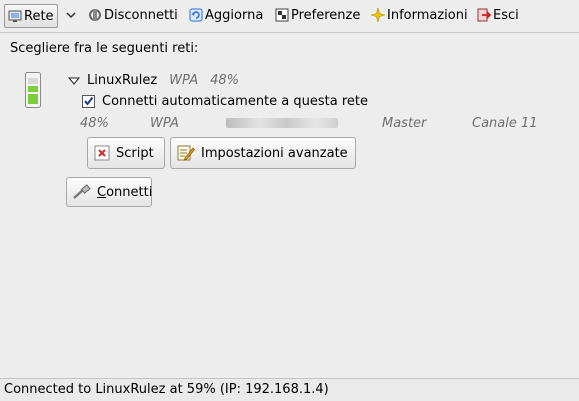  Describe the element at coordinates (427, 15) in the screenshot. I see `about-label: Informazioni` at that location.